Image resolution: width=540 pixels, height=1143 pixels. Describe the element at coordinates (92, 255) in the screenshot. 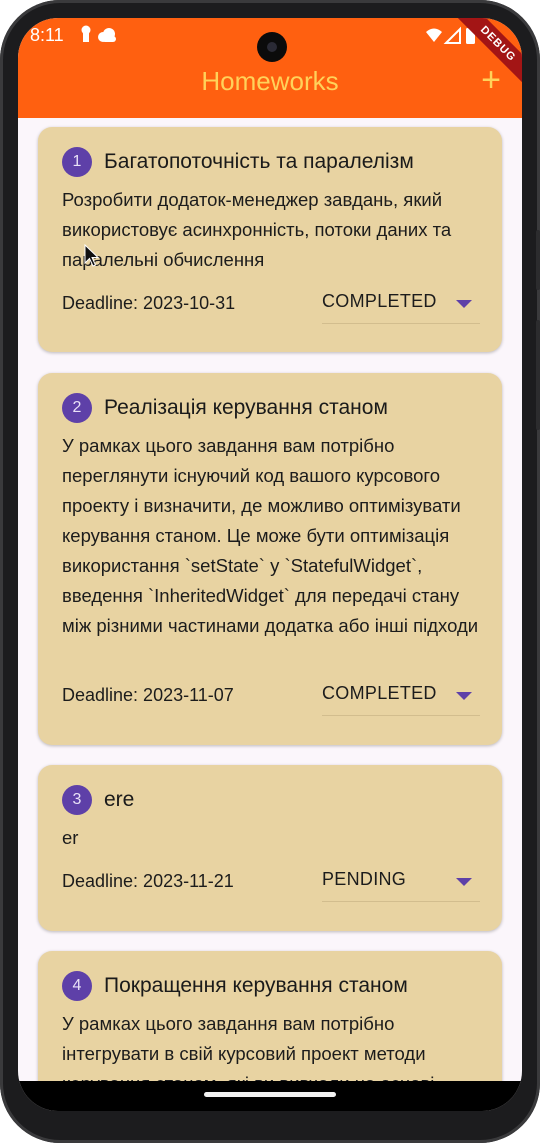

I see `mouse-pointer-icon` at that location.